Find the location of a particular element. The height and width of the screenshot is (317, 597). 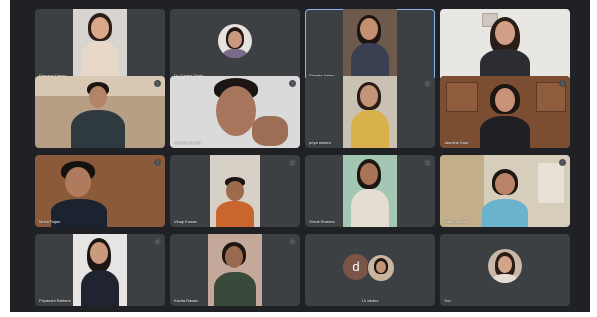

participant-tile-naina: Naina Verma ⋮ is located at coordinates (505, 191).